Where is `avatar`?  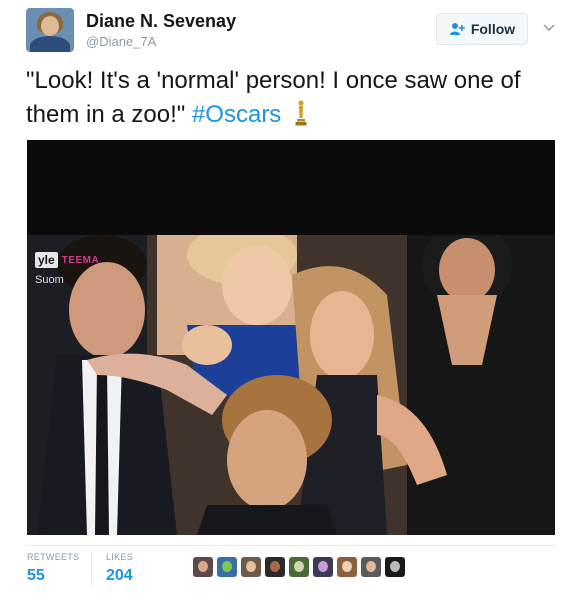 avatar is located at coordinates (50, 30).